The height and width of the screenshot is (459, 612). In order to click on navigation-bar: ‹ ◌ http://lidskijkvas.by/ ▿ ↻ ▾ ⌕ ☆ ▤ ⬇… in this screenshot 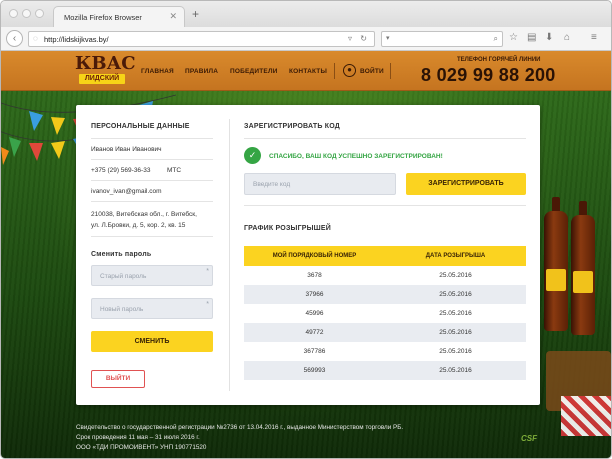, I will do `click(306, 39)`.